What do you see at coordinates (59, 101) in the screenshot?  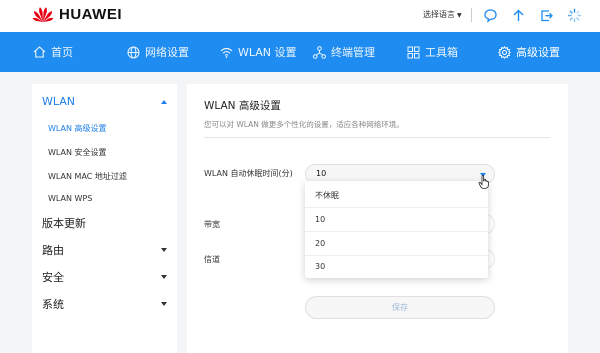 I see `sidebar-item-label: WLAN` at bounding box center [59, 101].